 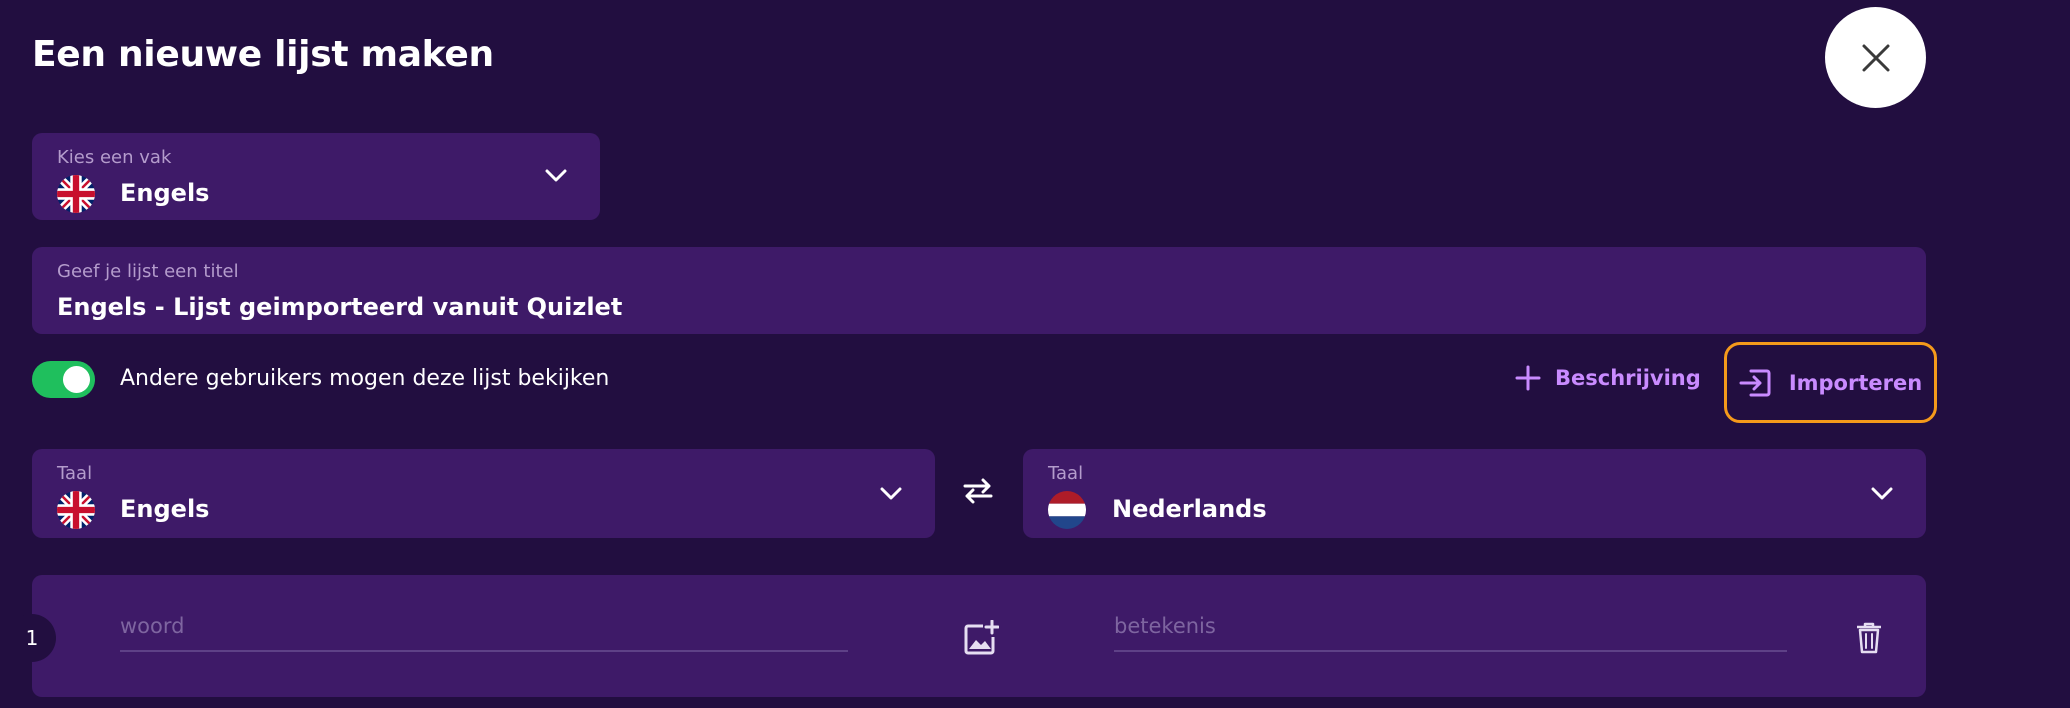 What do you see at coordinates (484, 633) in the screenshot?
I see `word-input` at bounding box center [484, 633].